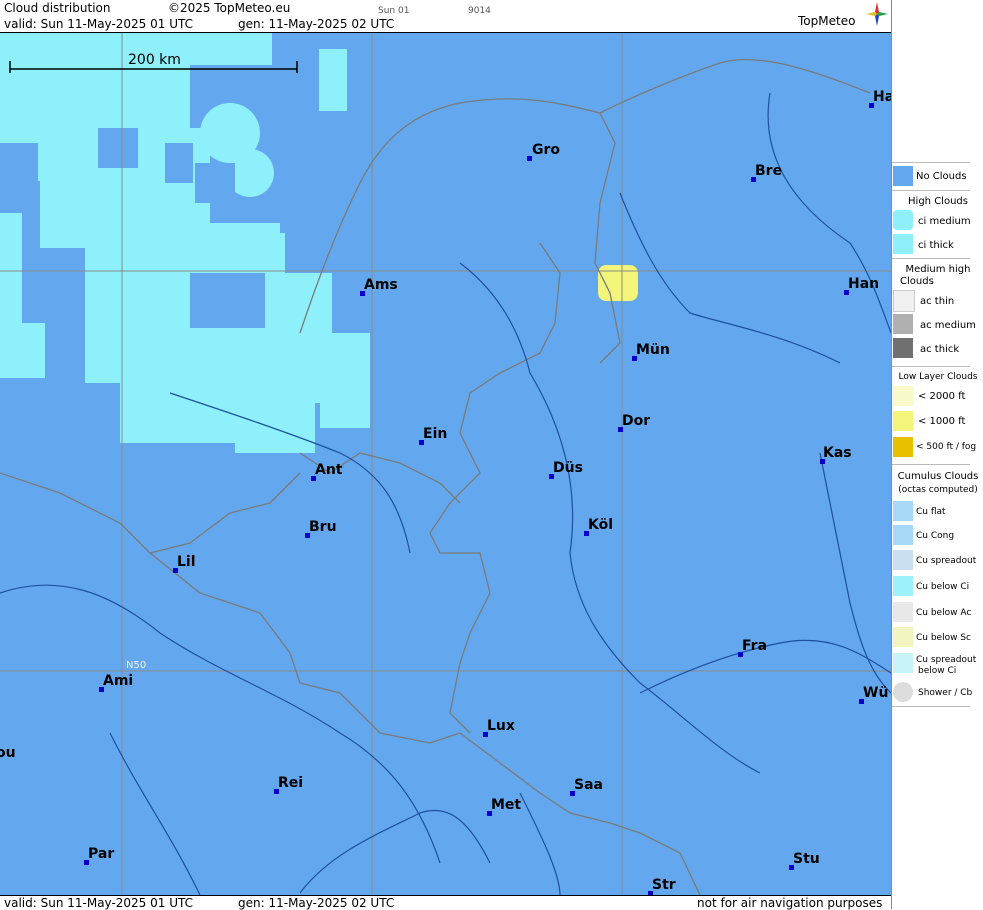  Describe the element at coordinates (903, 447) in the screenshot. I see `low-500-swatch` at that location.